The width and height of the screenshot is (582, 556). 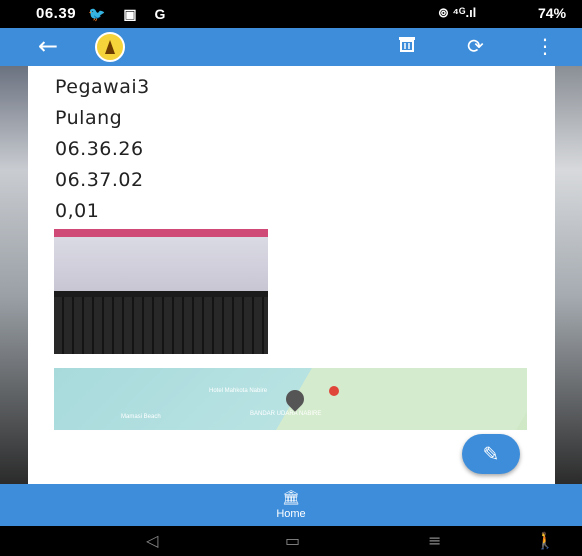 What do you see at coordinates (291, 514) in the screenshot?
I see `nav-home-label: Home` at bounding box center [291, 514].